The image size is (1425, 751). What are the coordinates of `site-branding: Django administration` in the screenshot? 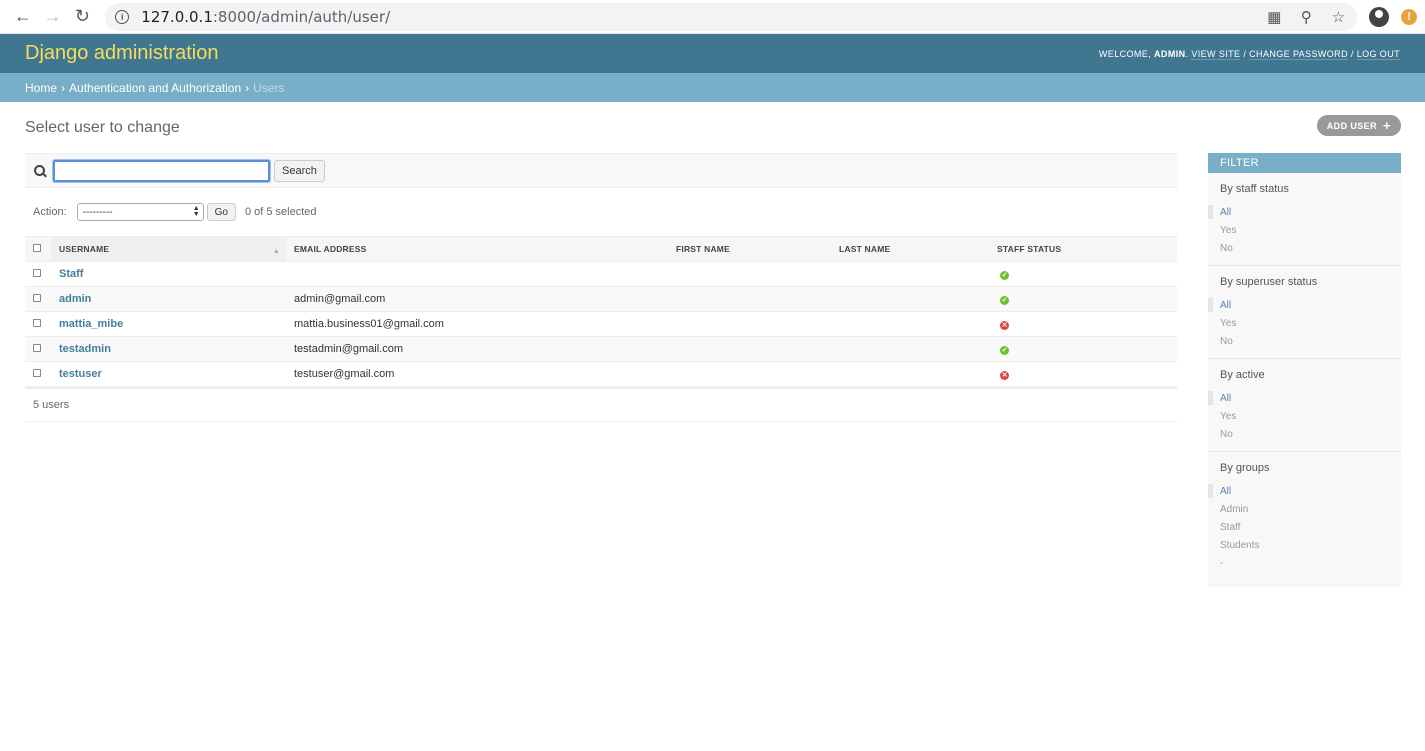 It's located at (121, 53).